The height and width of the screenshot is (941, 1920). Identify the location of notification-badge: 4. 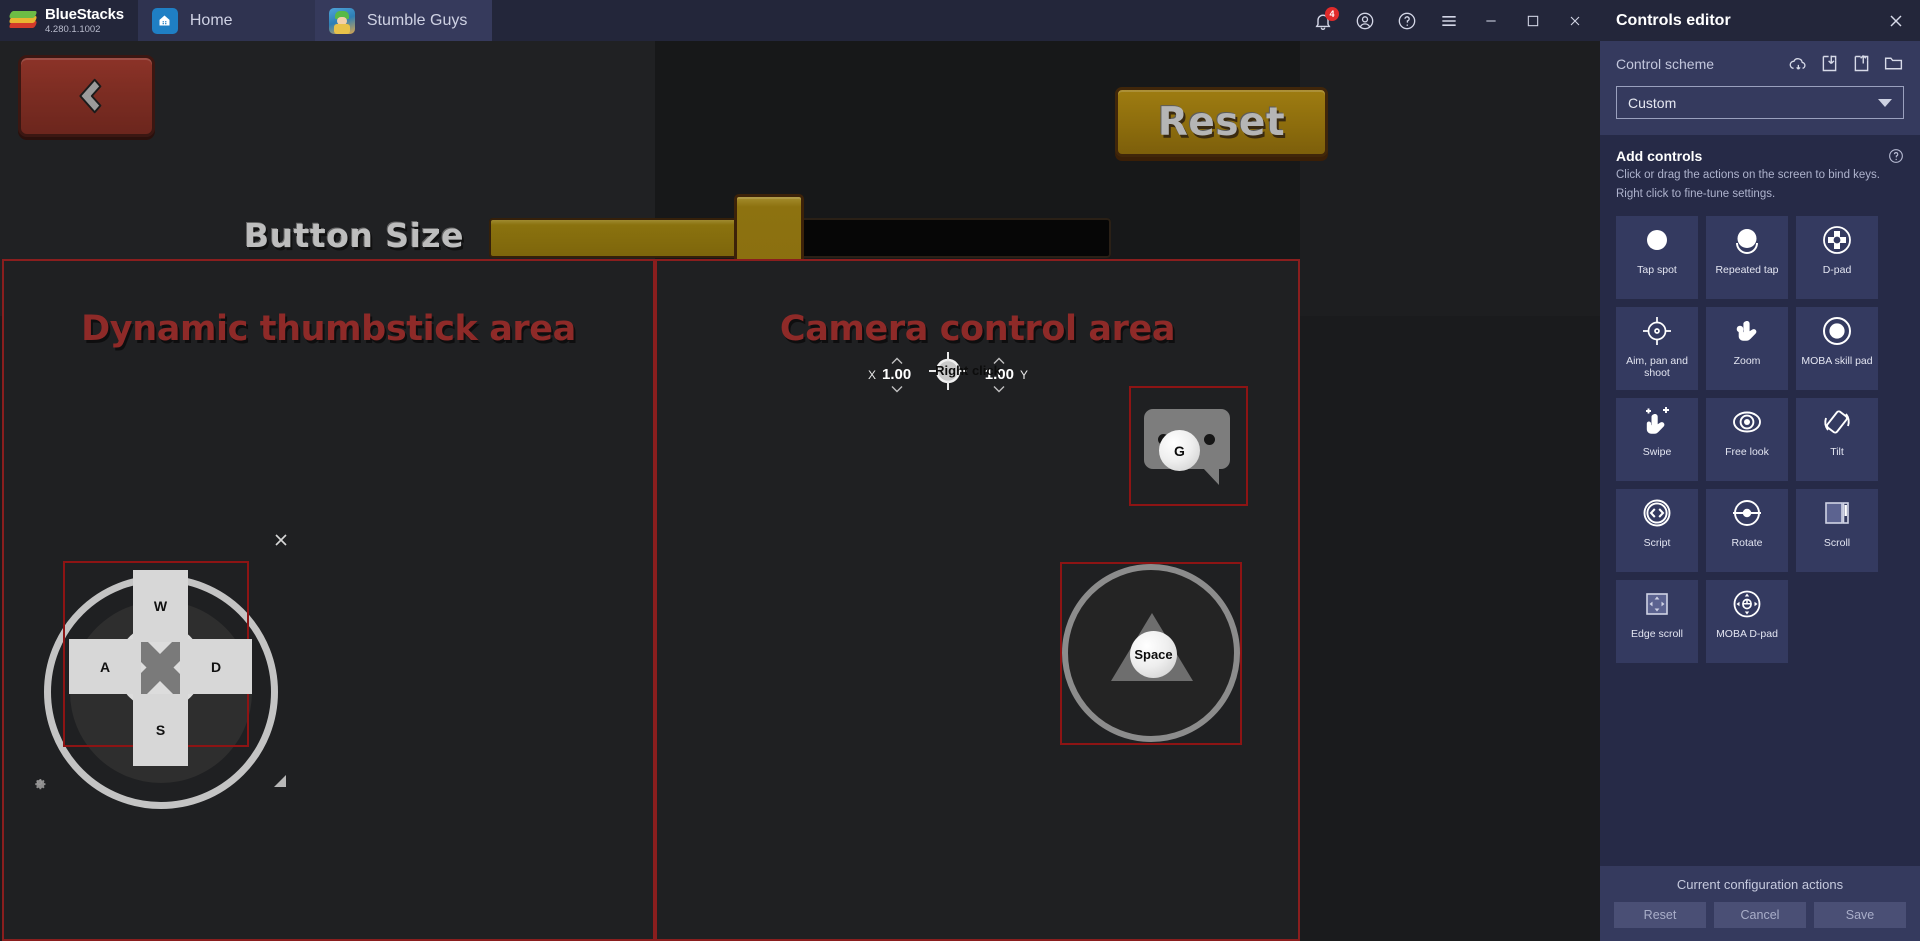
(1332, 13).